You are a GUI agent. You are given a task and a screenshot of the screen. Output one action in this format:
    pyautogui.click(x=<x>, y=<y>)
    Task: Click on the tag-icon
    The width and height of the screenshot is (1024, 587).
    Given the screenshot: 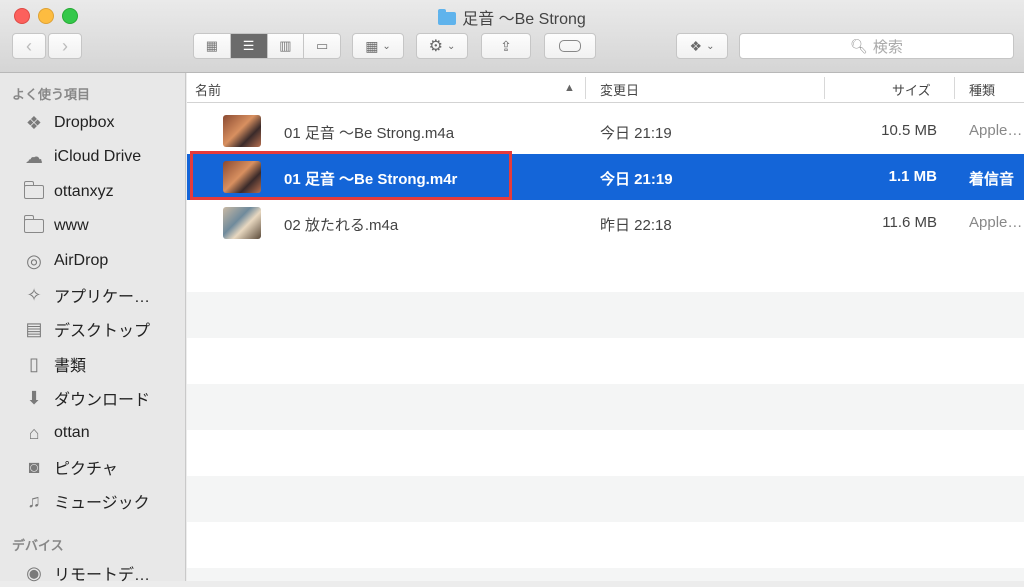 What is the action you would take?
    pyautogui.click(x=570, y=46)
    